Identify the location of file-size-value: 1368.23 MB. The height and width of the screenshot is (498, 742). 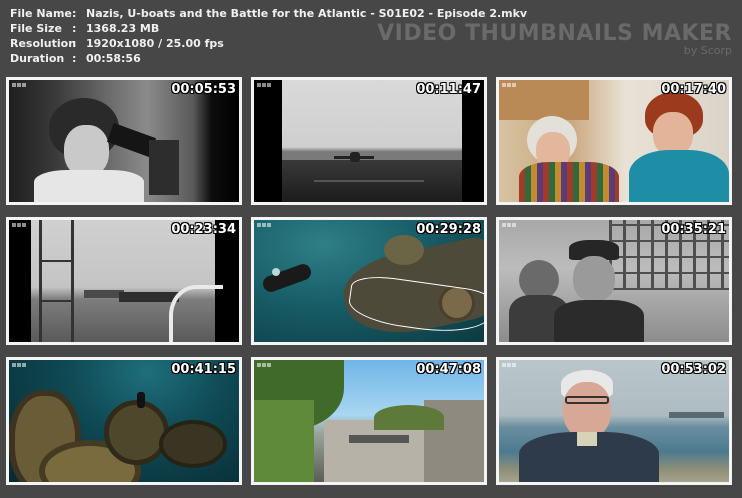
(123, 28).